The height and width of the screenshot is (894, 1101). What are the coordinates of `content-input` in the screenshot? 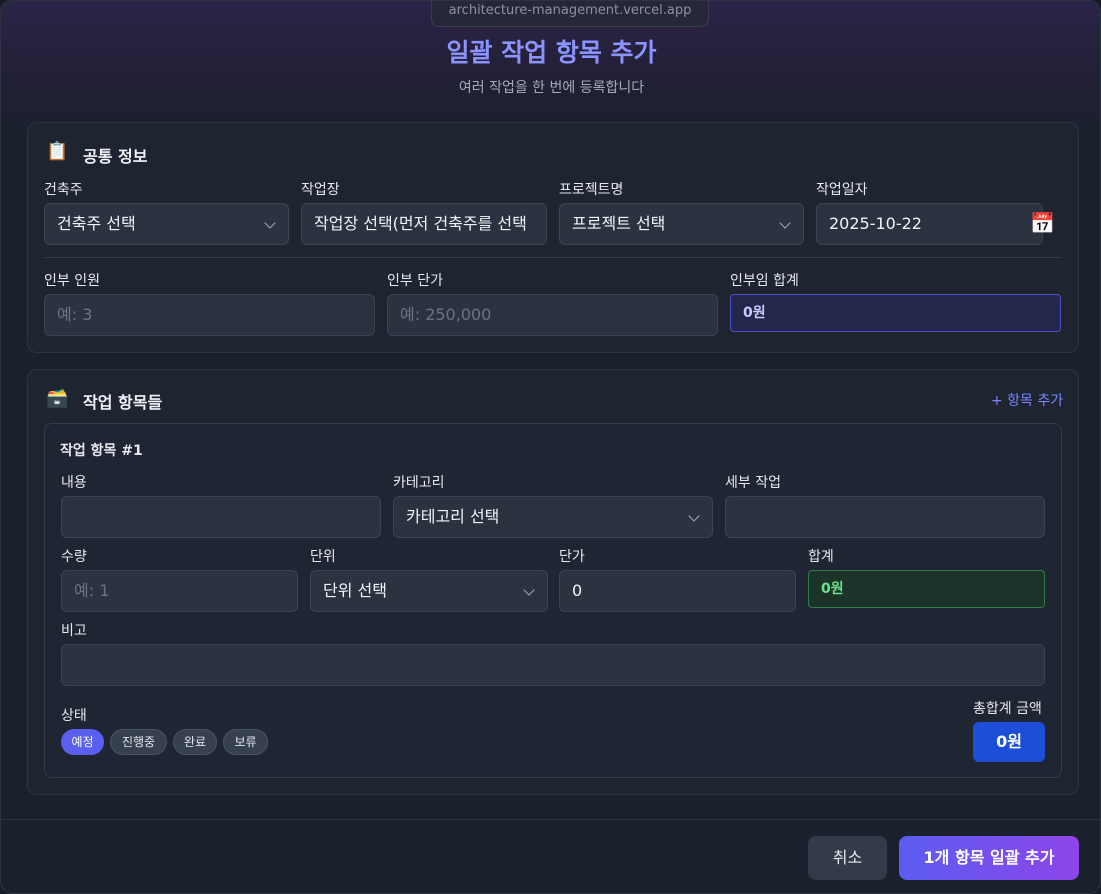 It's located at (221, 517).